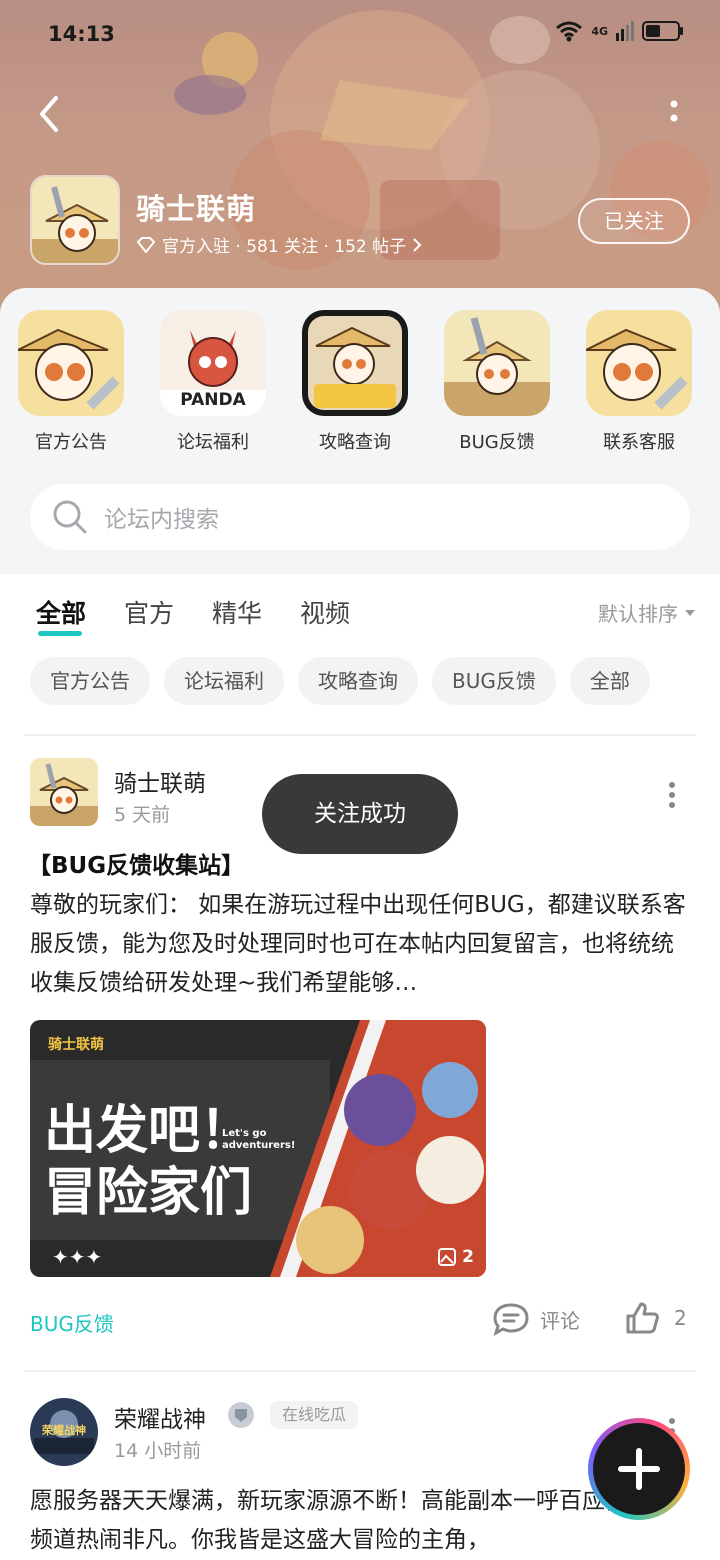 The image size is (720, 1560). What do you see at coordinates (314, 1415) in the screenshot?
I see `user-title-tag: 在线吃瓜` at bounding box center [314, 1415].